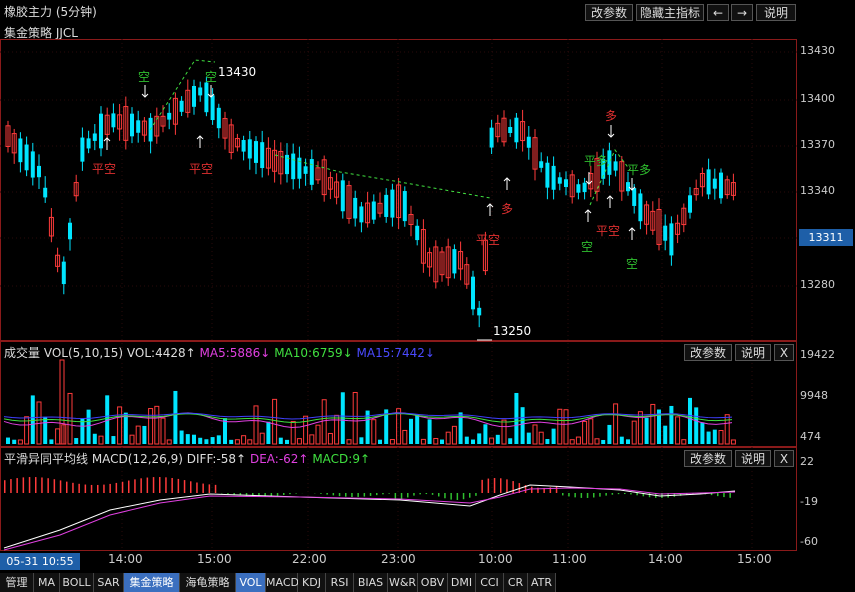  What do you see at coordinates (367, 488) in the screenshot?
I see `macd-bars` at bounding box center [367, 488].